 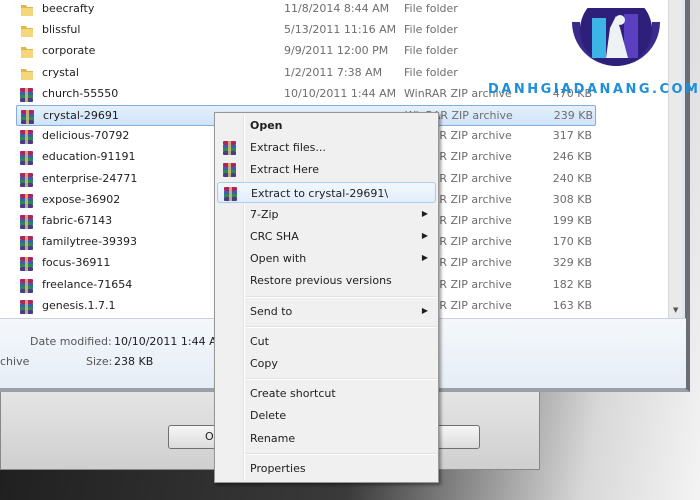 What do you see at coordinates (572, 178) in the screenshot?
I see `file-size: 240 KB` at bounding box center [572, 178].